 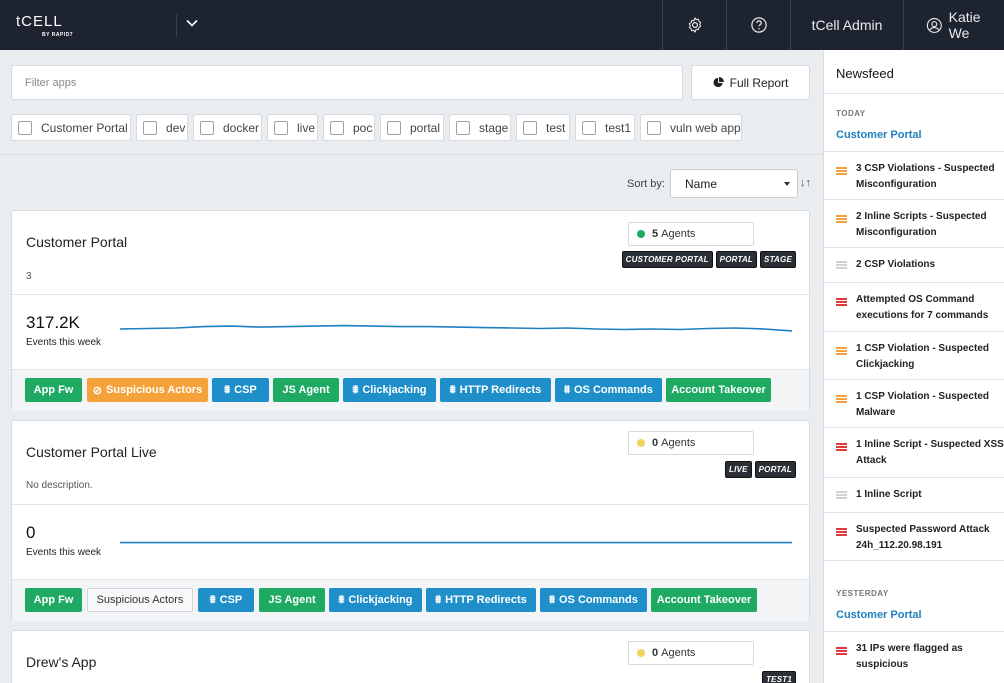 I want to click on settings-button, so click(x=694, y=25).